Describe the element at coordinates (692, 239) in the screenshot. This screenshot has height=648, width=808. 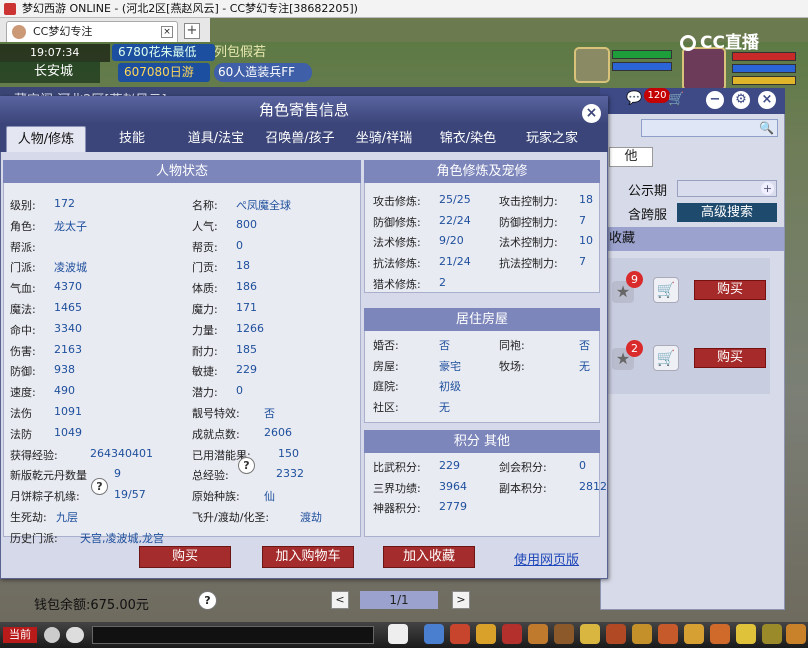
I see `favorites-header: 收藏` at that location.